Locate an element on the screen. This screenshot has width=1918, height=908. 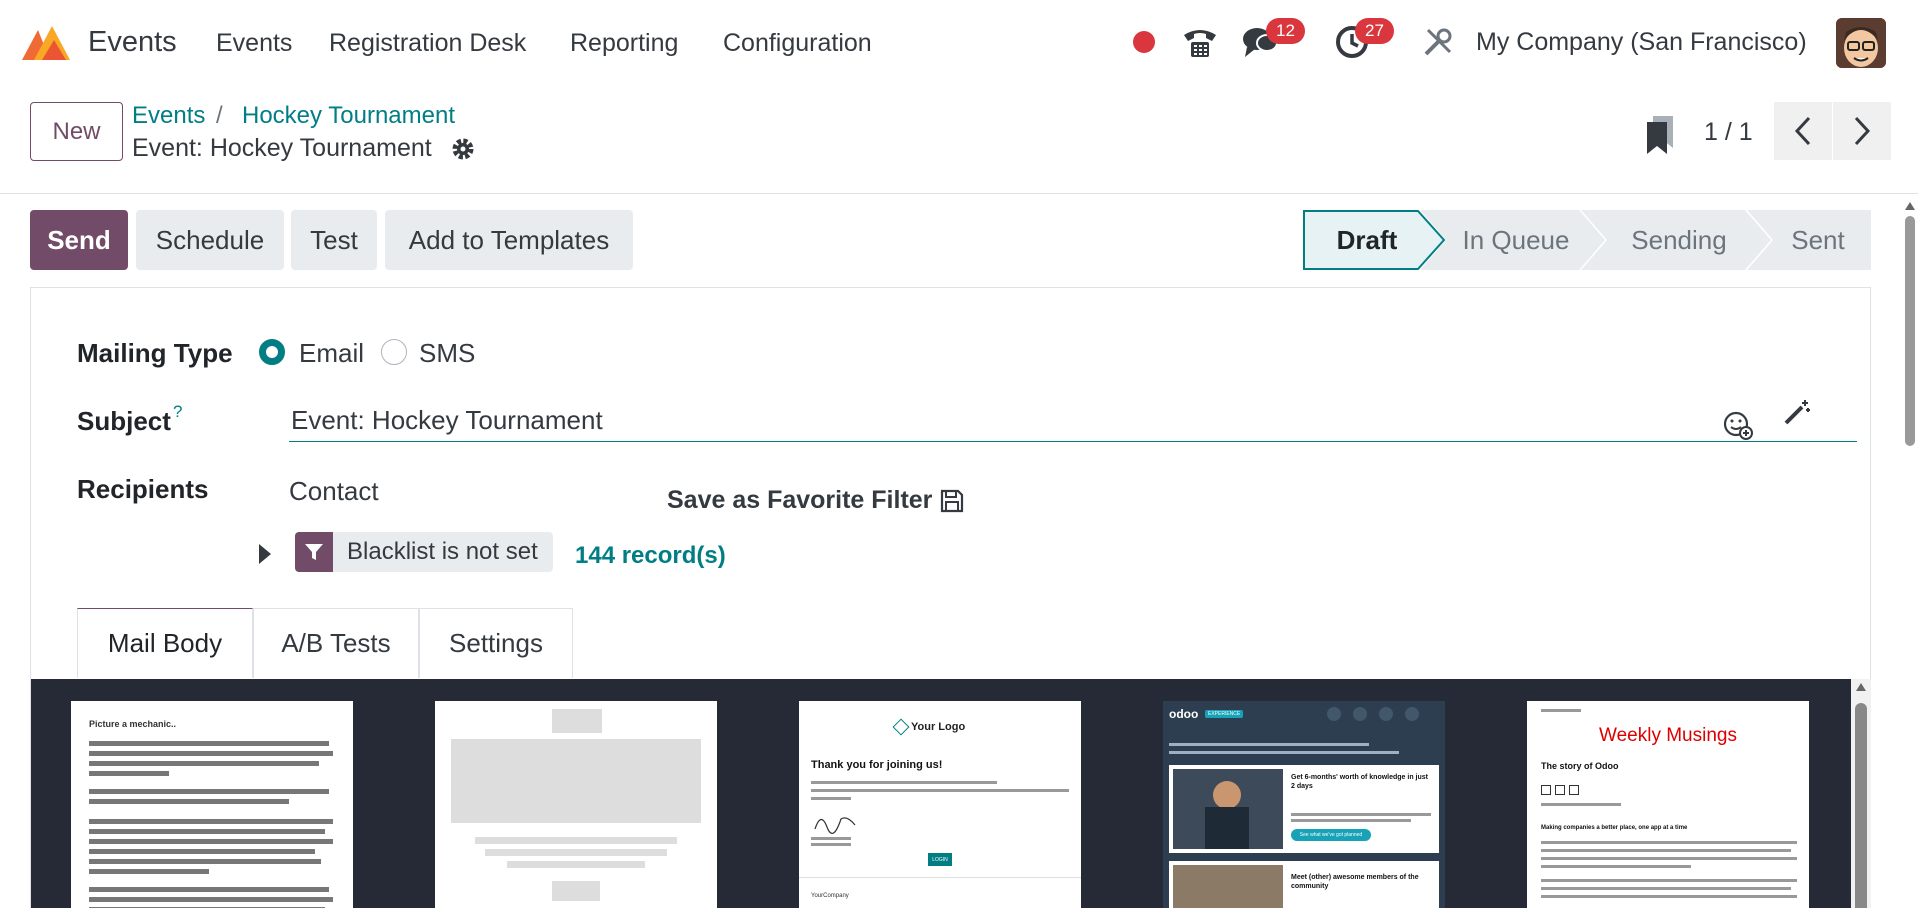
chevron-right-icon is located at coordinates (1862, 131).